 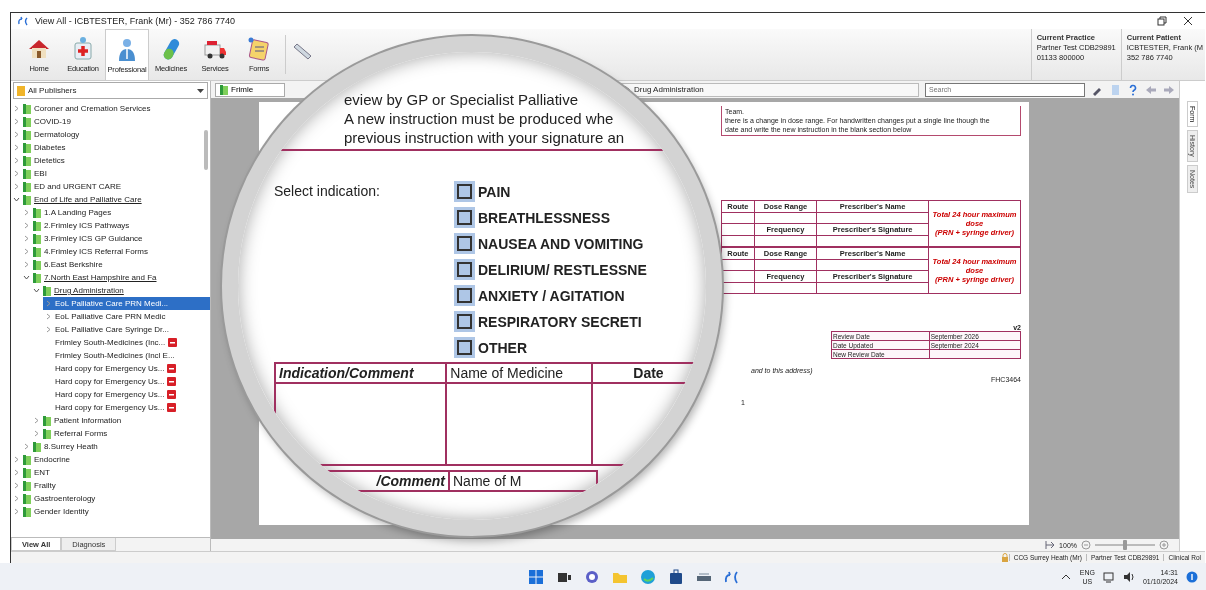 I want to click on network-icon, so click(x=1108, y=576).